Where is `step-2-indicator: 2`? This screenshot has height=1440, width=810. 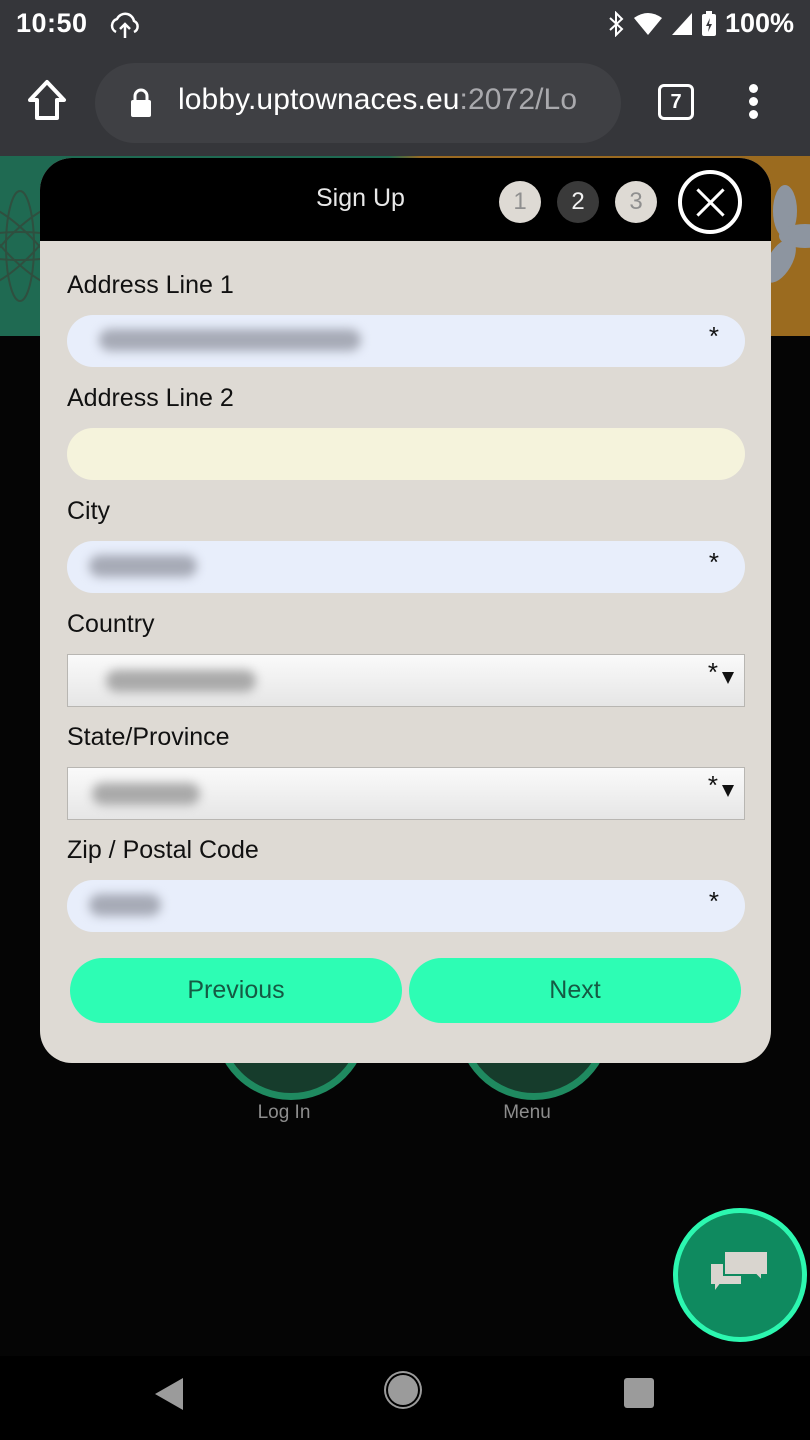
step-2-indicator: 2 is located at coordinates (578, 202).